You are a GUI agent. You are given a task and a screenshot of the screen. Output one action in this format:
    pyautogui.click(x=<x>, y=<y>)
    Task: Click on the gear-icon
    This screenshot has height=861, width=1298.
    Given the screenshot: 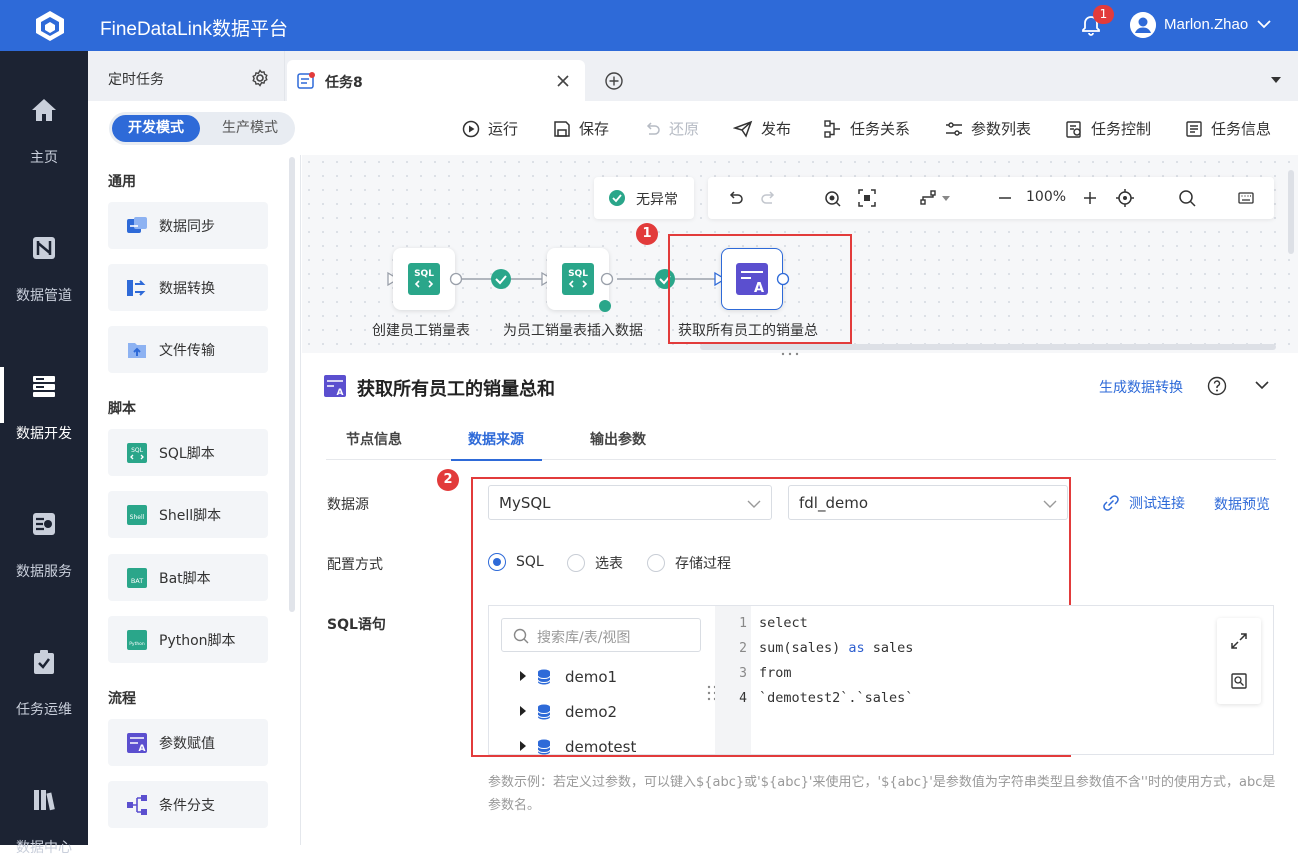 What is the action you would take?
    pyautogui.click(x=260, y=78)
    